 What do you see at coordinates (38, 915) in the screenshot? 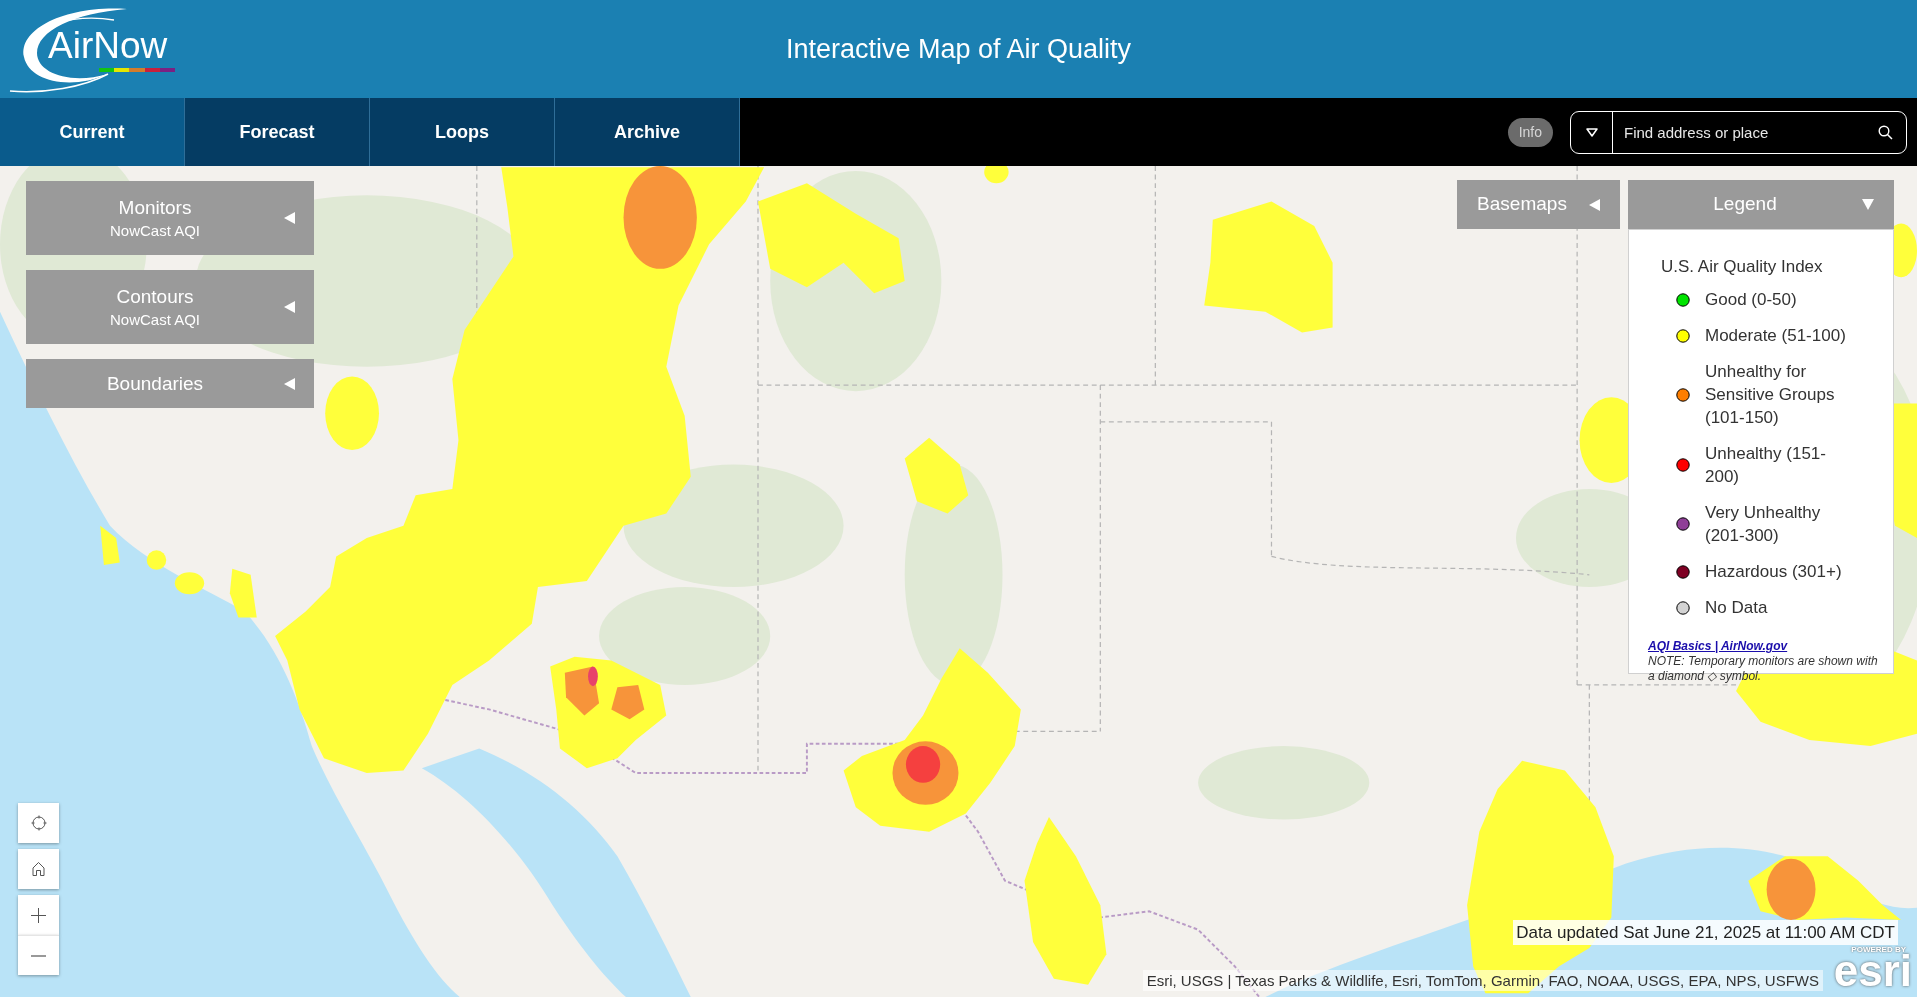
I see `plus-icon` at bounding box center [38, 915].